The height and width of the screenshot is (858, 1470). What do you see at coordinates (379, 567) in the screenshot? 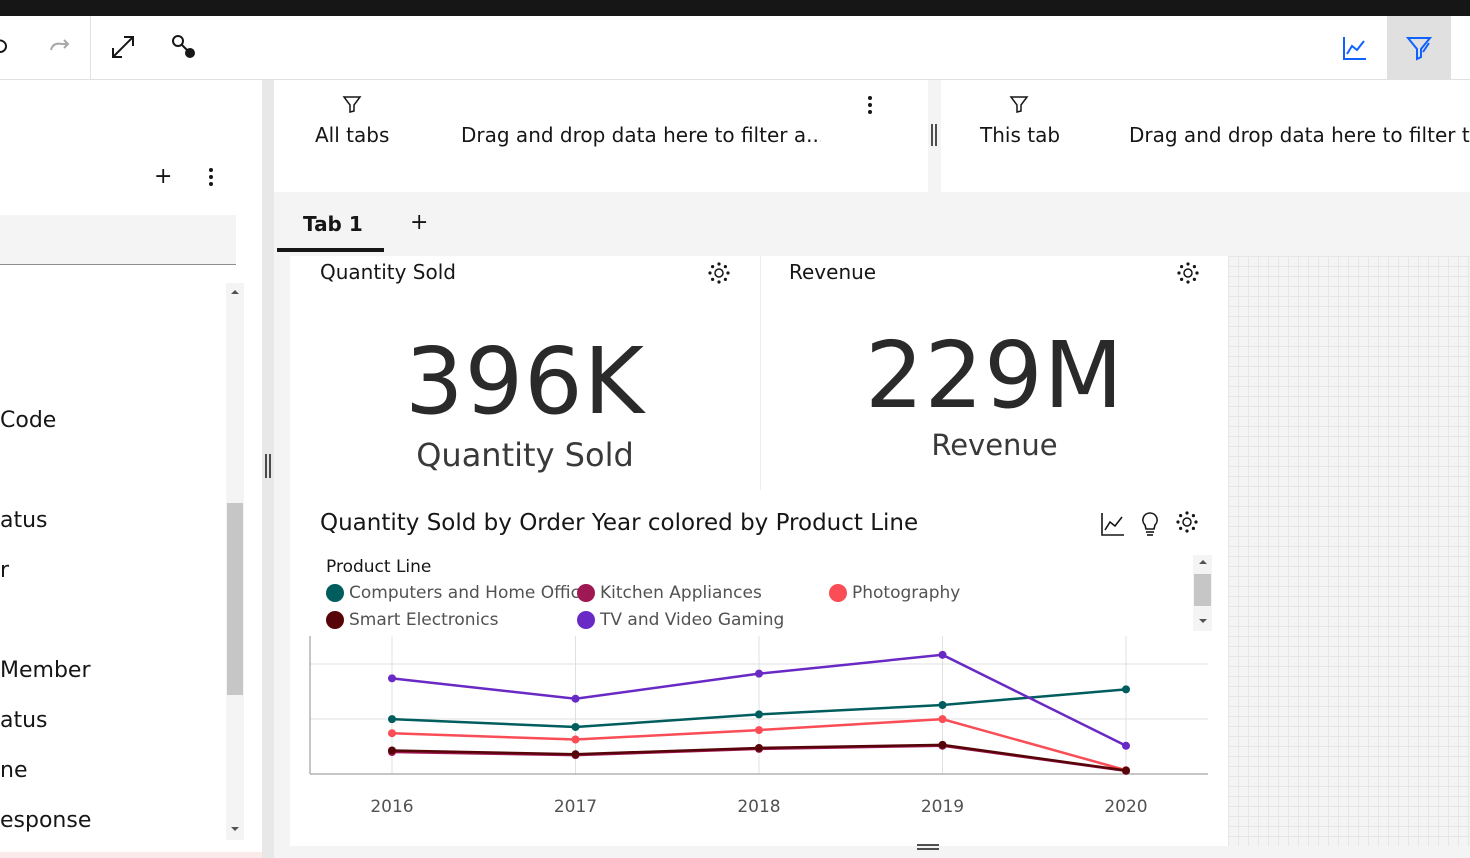
I see `legend-title: Product Line` at bounding box center [379, 567].